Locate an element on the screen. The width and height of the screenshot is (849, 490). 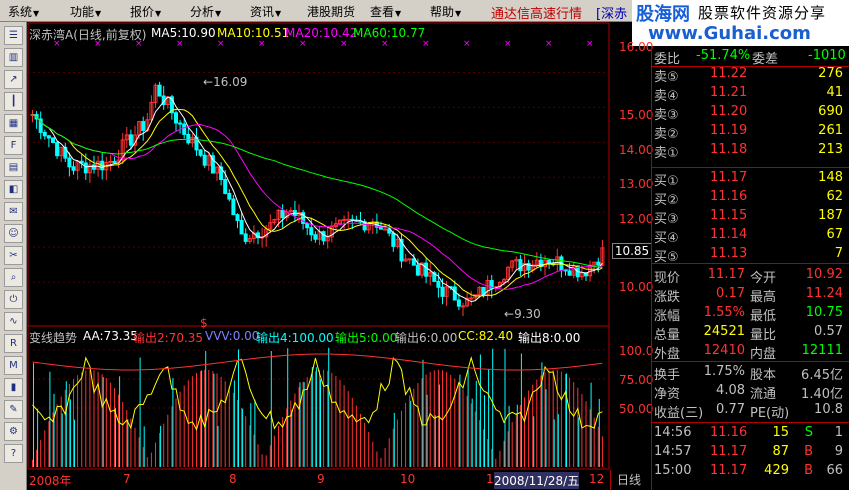
exit-icon: ⏻ is located at coordinates (13, 299).